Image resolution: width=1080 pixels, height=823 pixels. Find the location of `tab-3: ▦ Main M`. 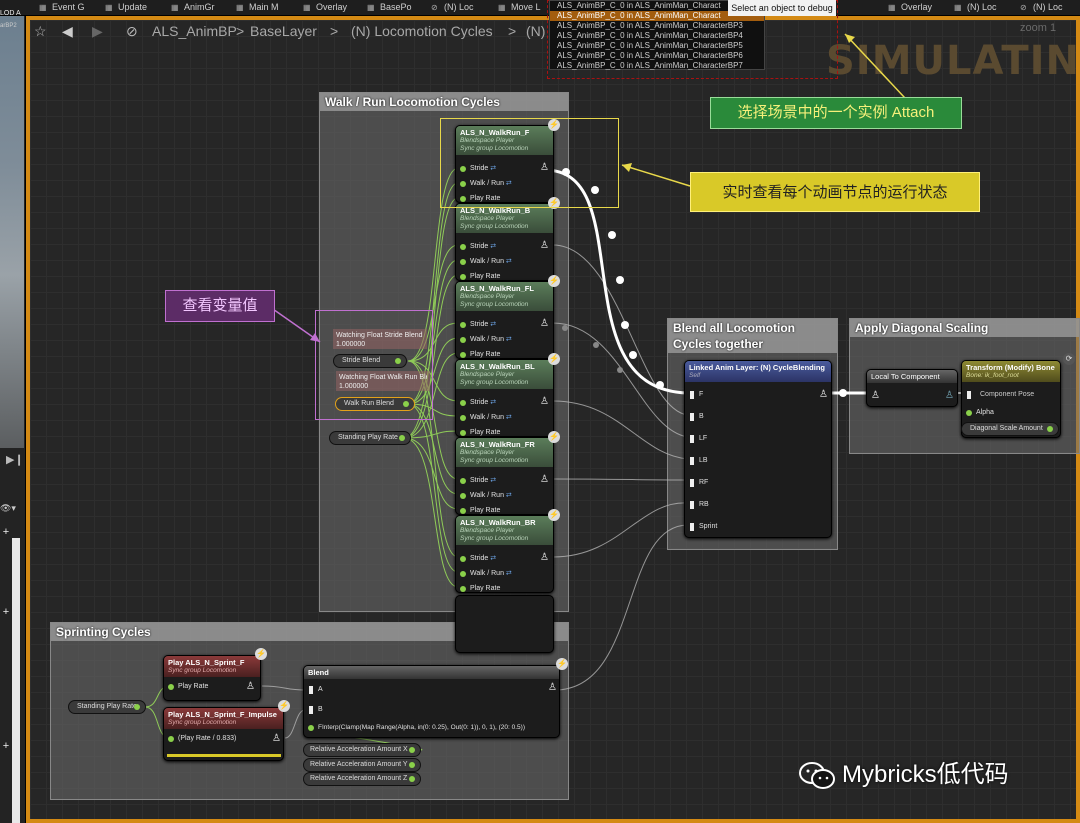

tab-3: ▦ Main M is located at coordinates (256, 7).